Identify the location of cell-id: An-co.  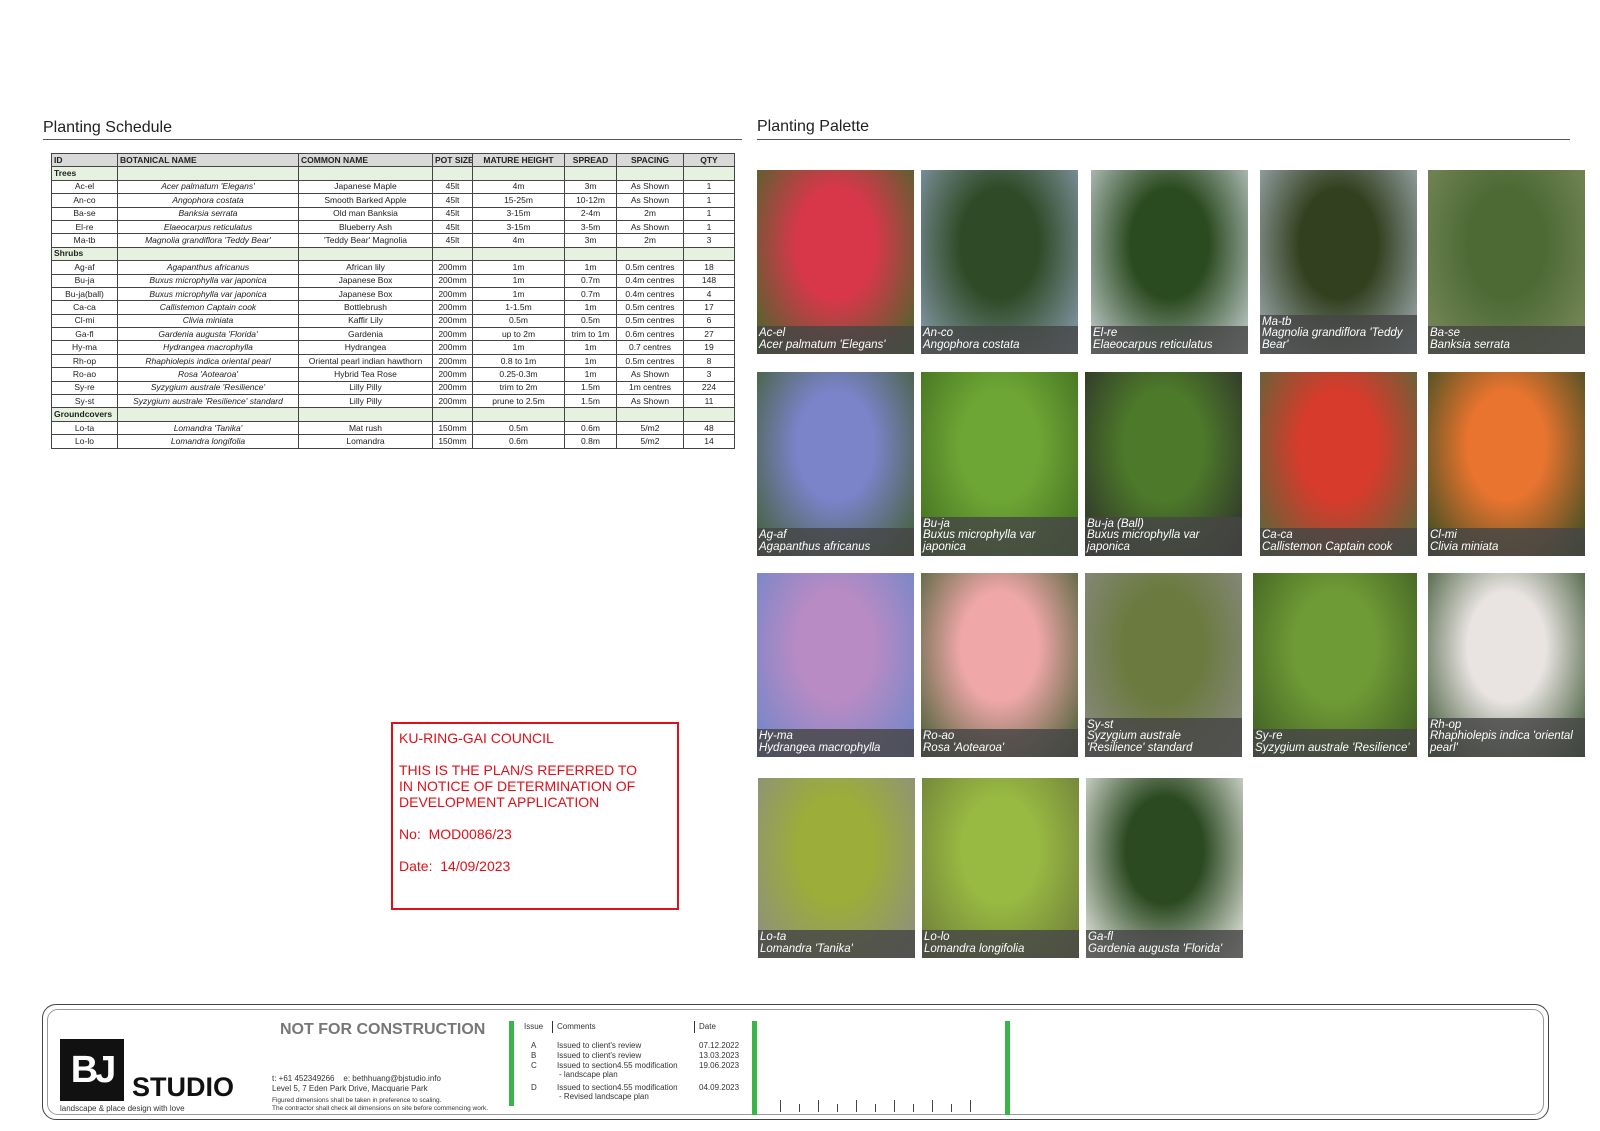
(84, 200).